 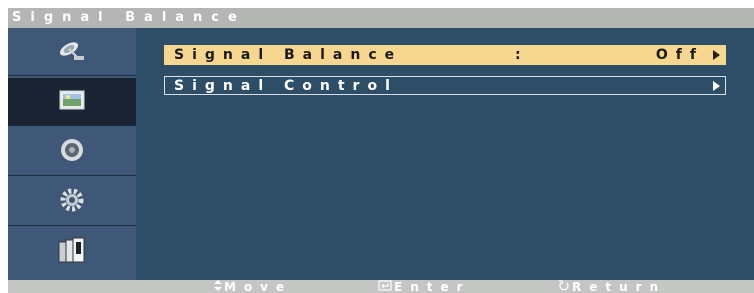 What do you see at coordinates (386, 286) in the screenshot?
I see `enter-icon` at bounding box center [386, 286].